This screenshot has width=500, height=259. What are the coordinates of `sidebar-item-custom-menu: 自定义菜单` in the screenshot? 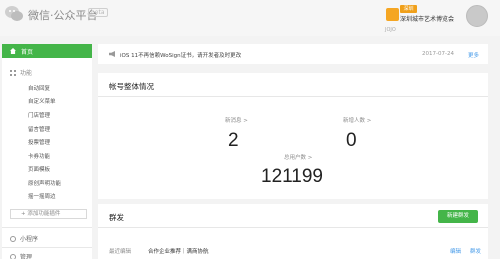 It's located at (42, 101).